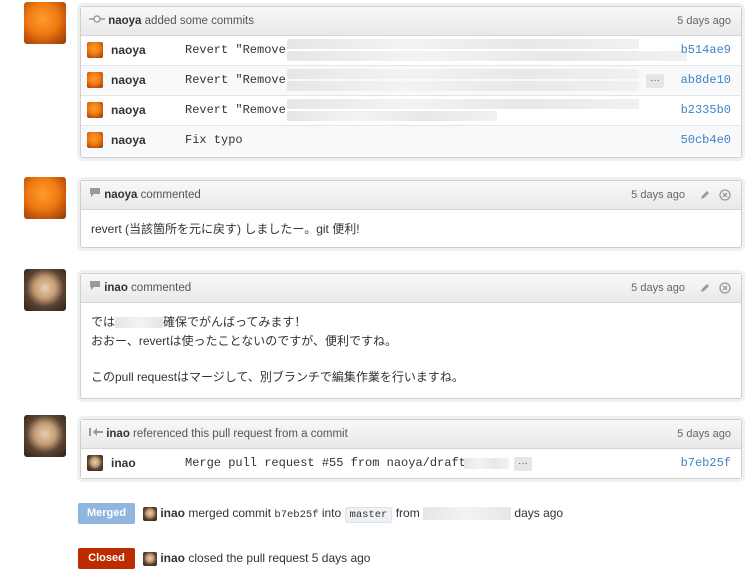 Image resolution: width=756 pixels, height=576 pixels. Describe the element at coordinates (706, 110) in the screenshot. I see `commit-sha-link: b2335b0` at that location.